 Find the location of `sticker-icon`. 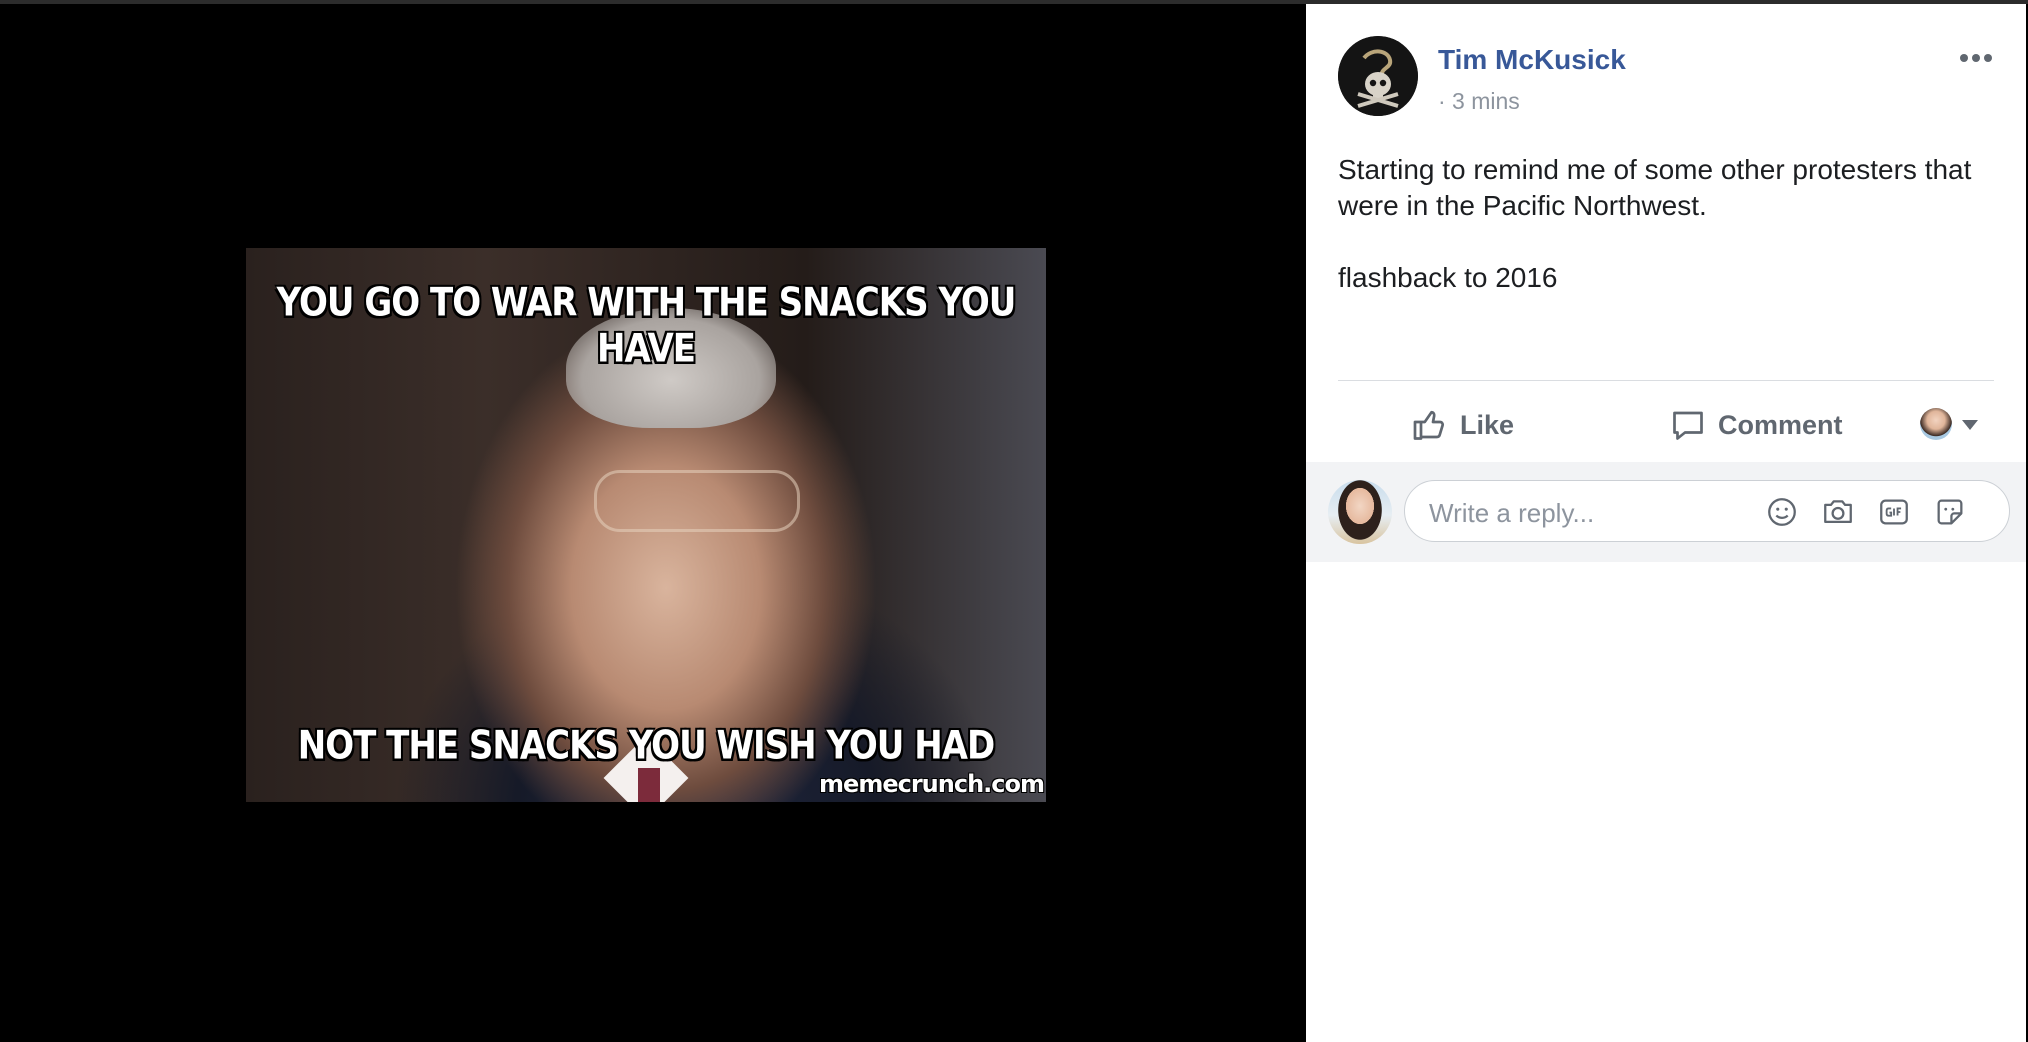

sticker-icon is located at coordinates (1950, 512).